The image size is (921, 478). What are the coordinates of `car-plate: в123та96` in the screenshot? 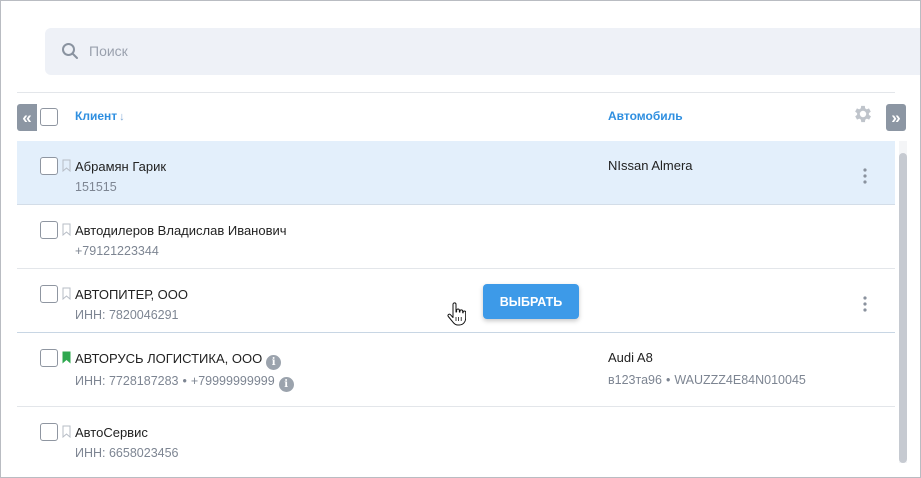 It's located at (635, 380).